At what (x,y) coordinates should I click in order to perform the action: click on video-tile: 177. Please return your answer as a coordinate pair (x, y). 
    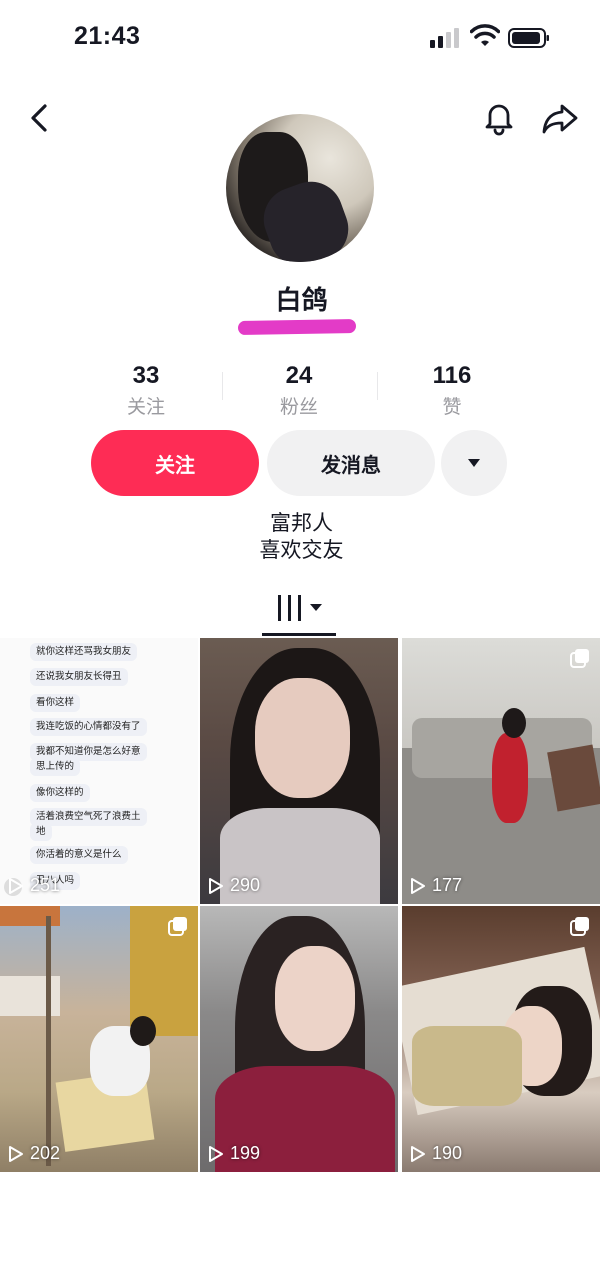
    Looking at the image, I should click on (501, 771).